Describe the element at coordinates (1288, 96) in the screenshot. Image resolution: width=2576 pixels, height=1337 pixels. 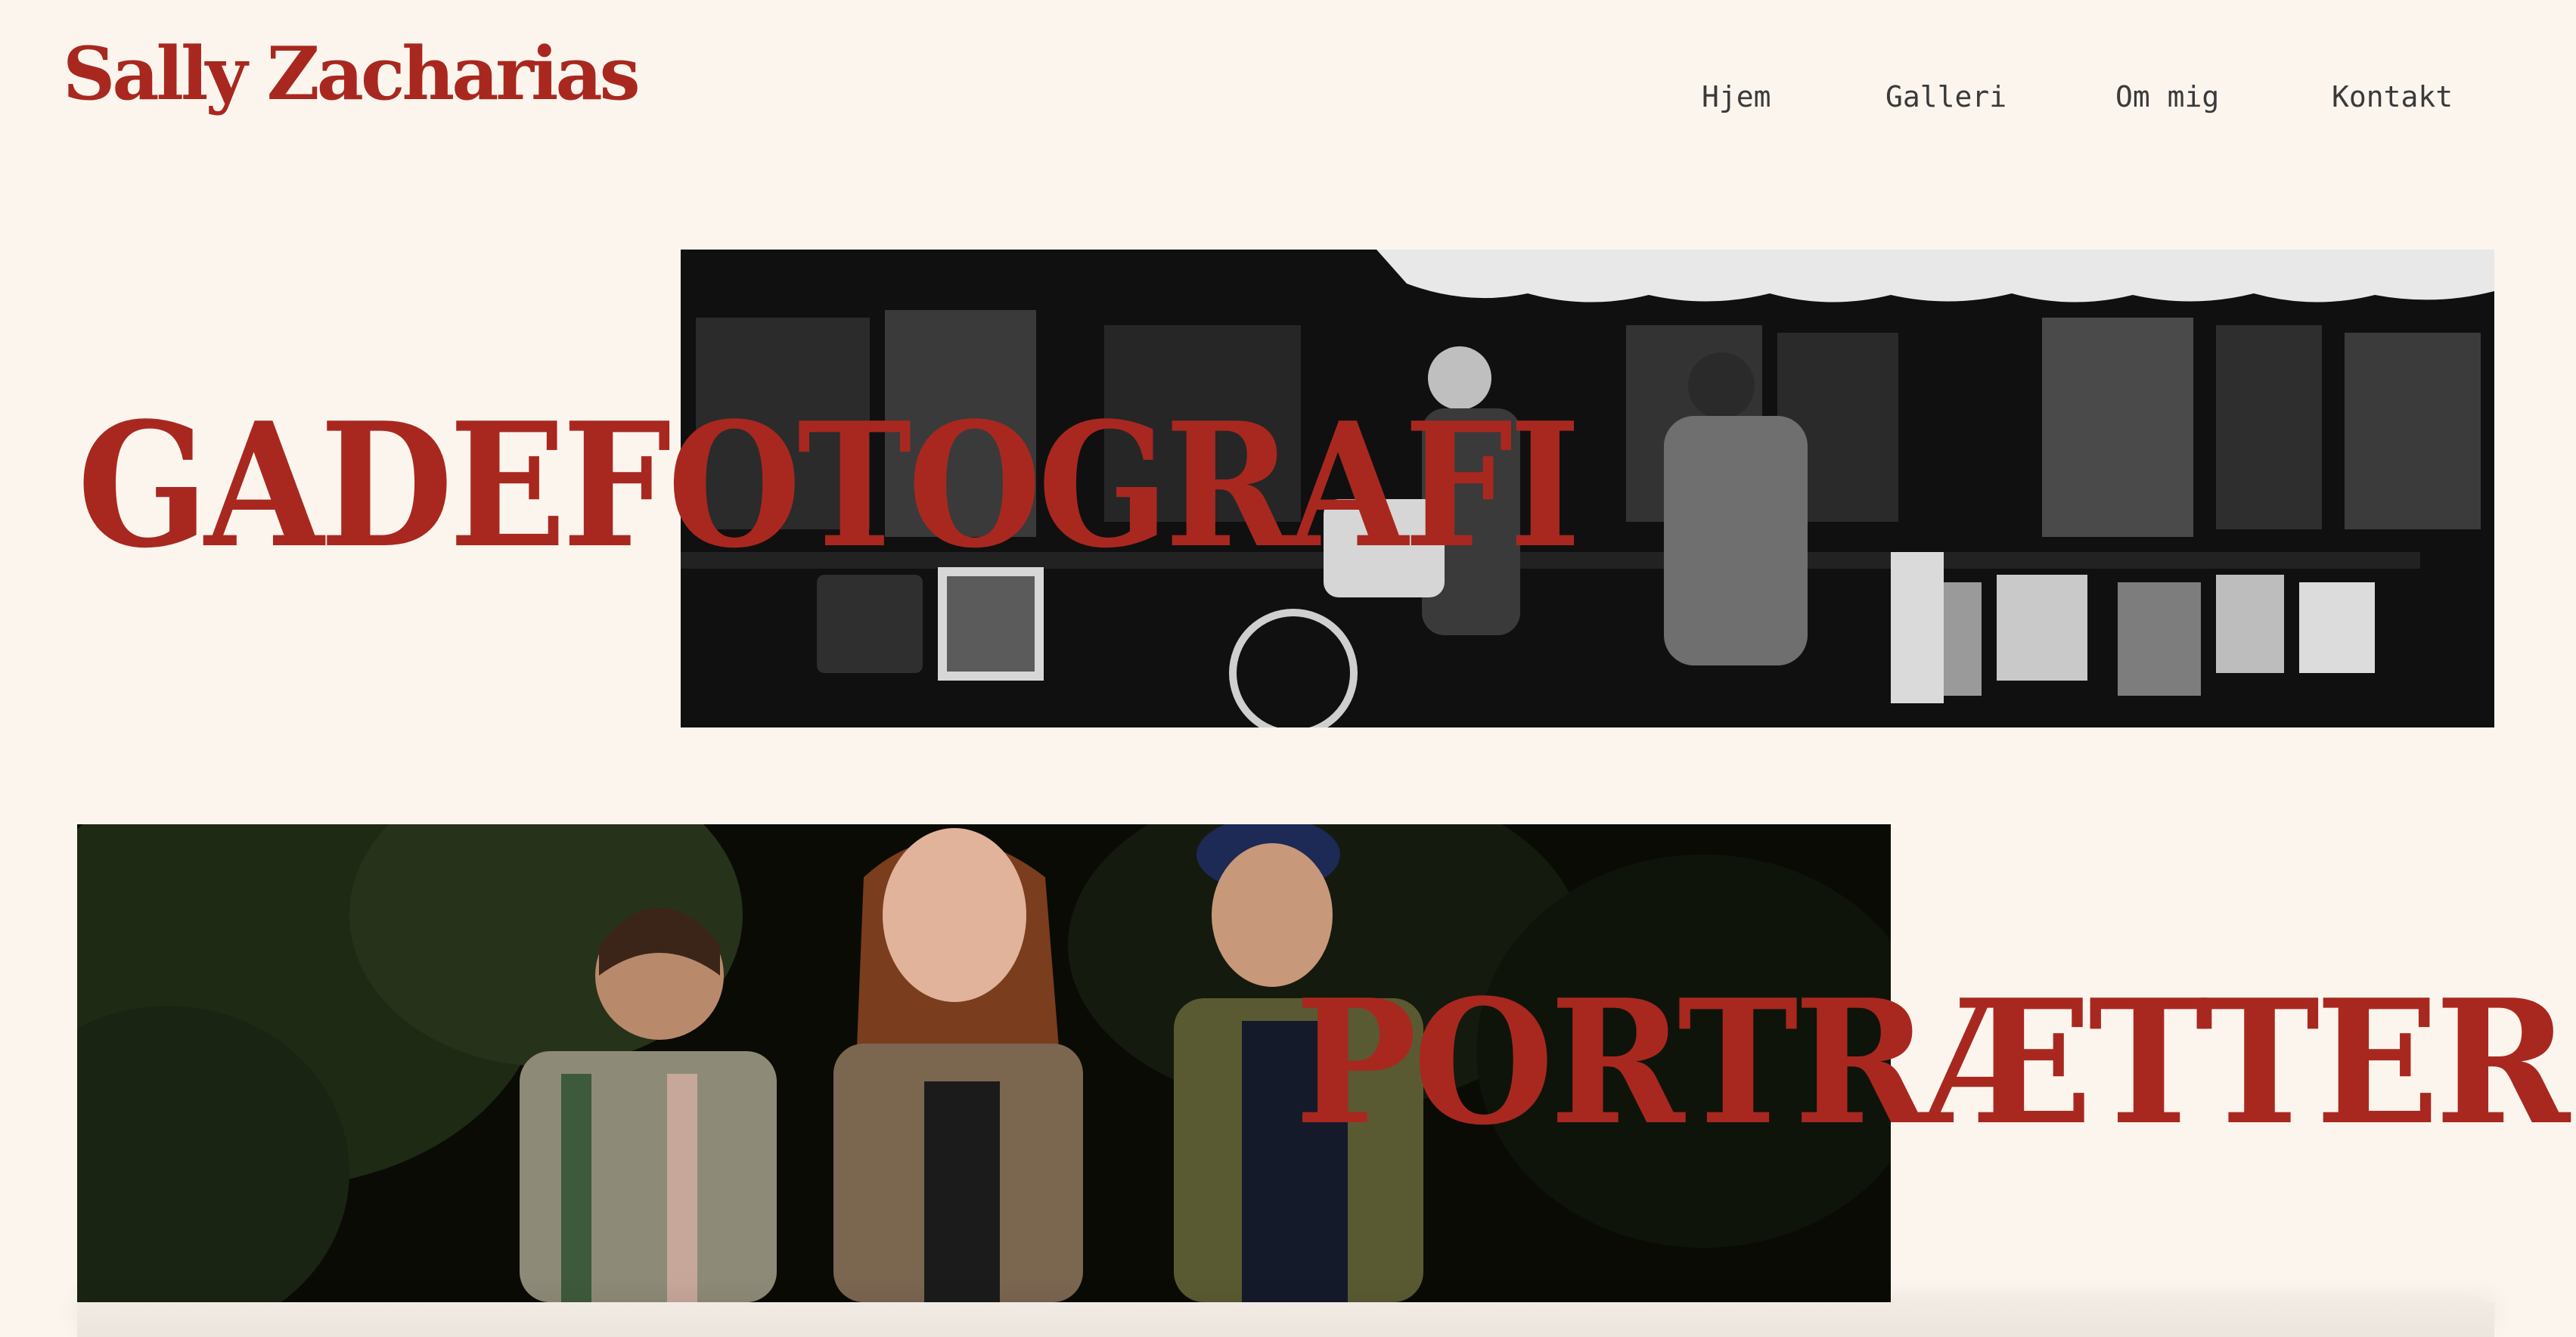
I see `main-nav: Hjem Galleri Om mig Kontakt` at that location.